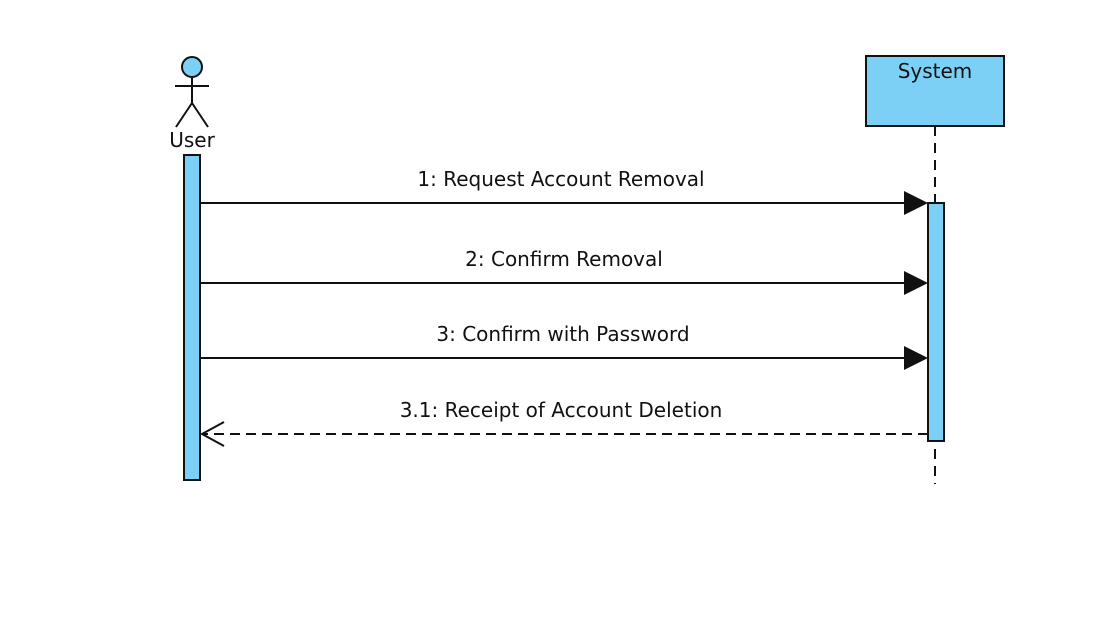 The image size is (1098, 636). What do you see at coordinates (192, 67) in the screenshot?
I see `actor-head` at bounding box center [192, 67].